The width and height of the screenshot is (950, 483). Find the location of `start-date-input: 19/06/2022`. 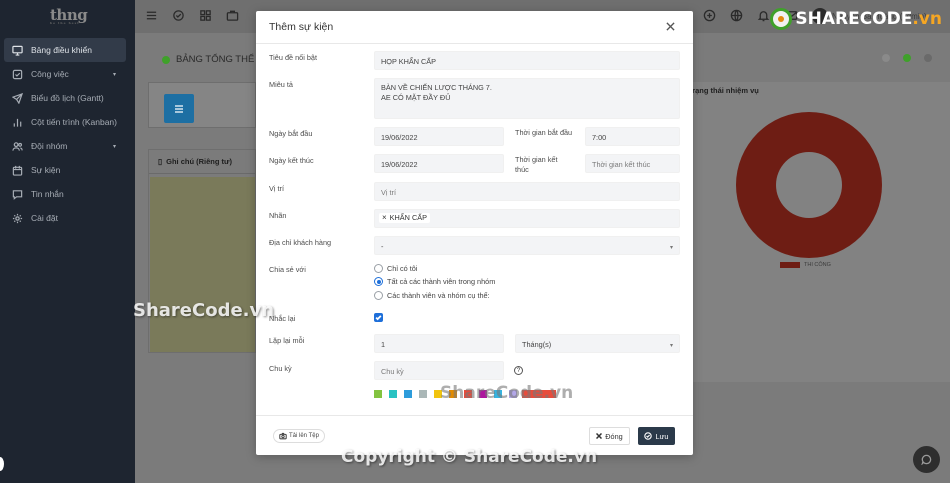

start-date-input: 19/06/2022 is located at coordinates (439, 136).